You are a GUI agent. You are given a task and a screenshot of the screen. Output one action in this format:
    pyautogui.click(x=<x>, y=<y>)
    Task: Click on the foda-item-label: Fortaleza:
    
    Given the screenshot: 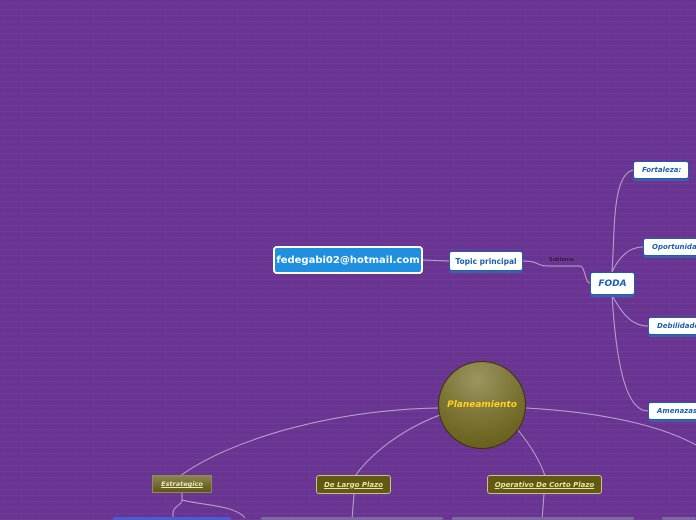 What is the action you would take?
    pyautogui.click(x=662, y=170)
    